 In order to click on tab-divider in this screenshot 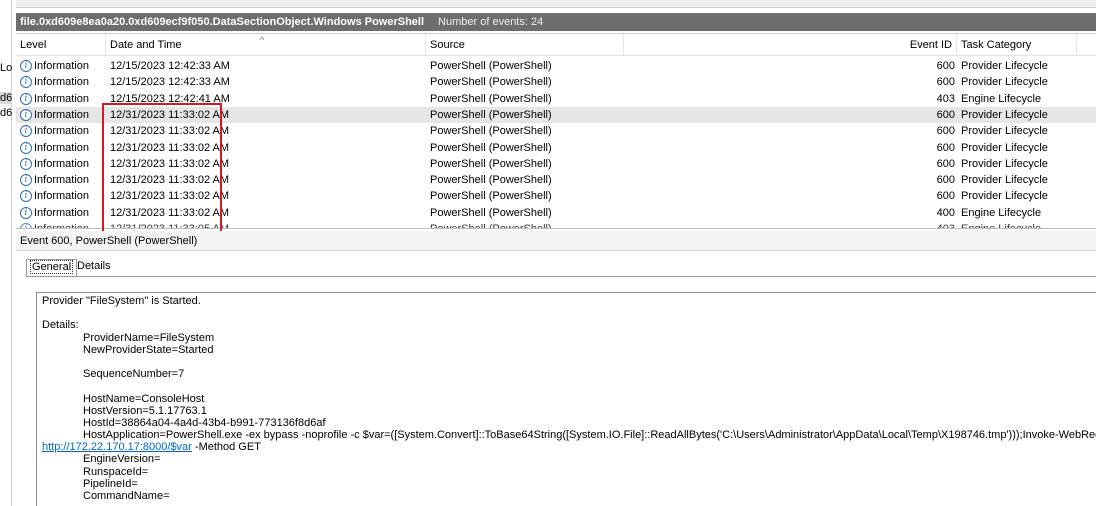, I will do `click(561, 276)`.